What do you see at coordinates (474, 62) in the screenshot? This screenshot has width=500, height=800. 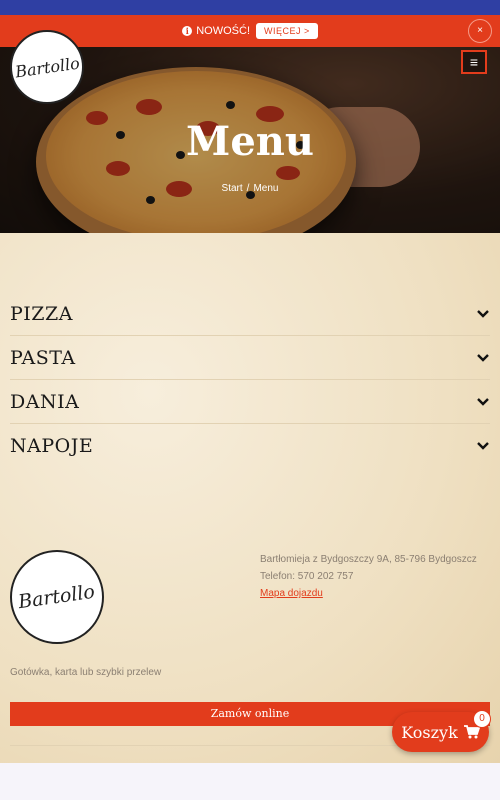 I see `hamburger-icon: ≡` at bounding box center [474, 62].